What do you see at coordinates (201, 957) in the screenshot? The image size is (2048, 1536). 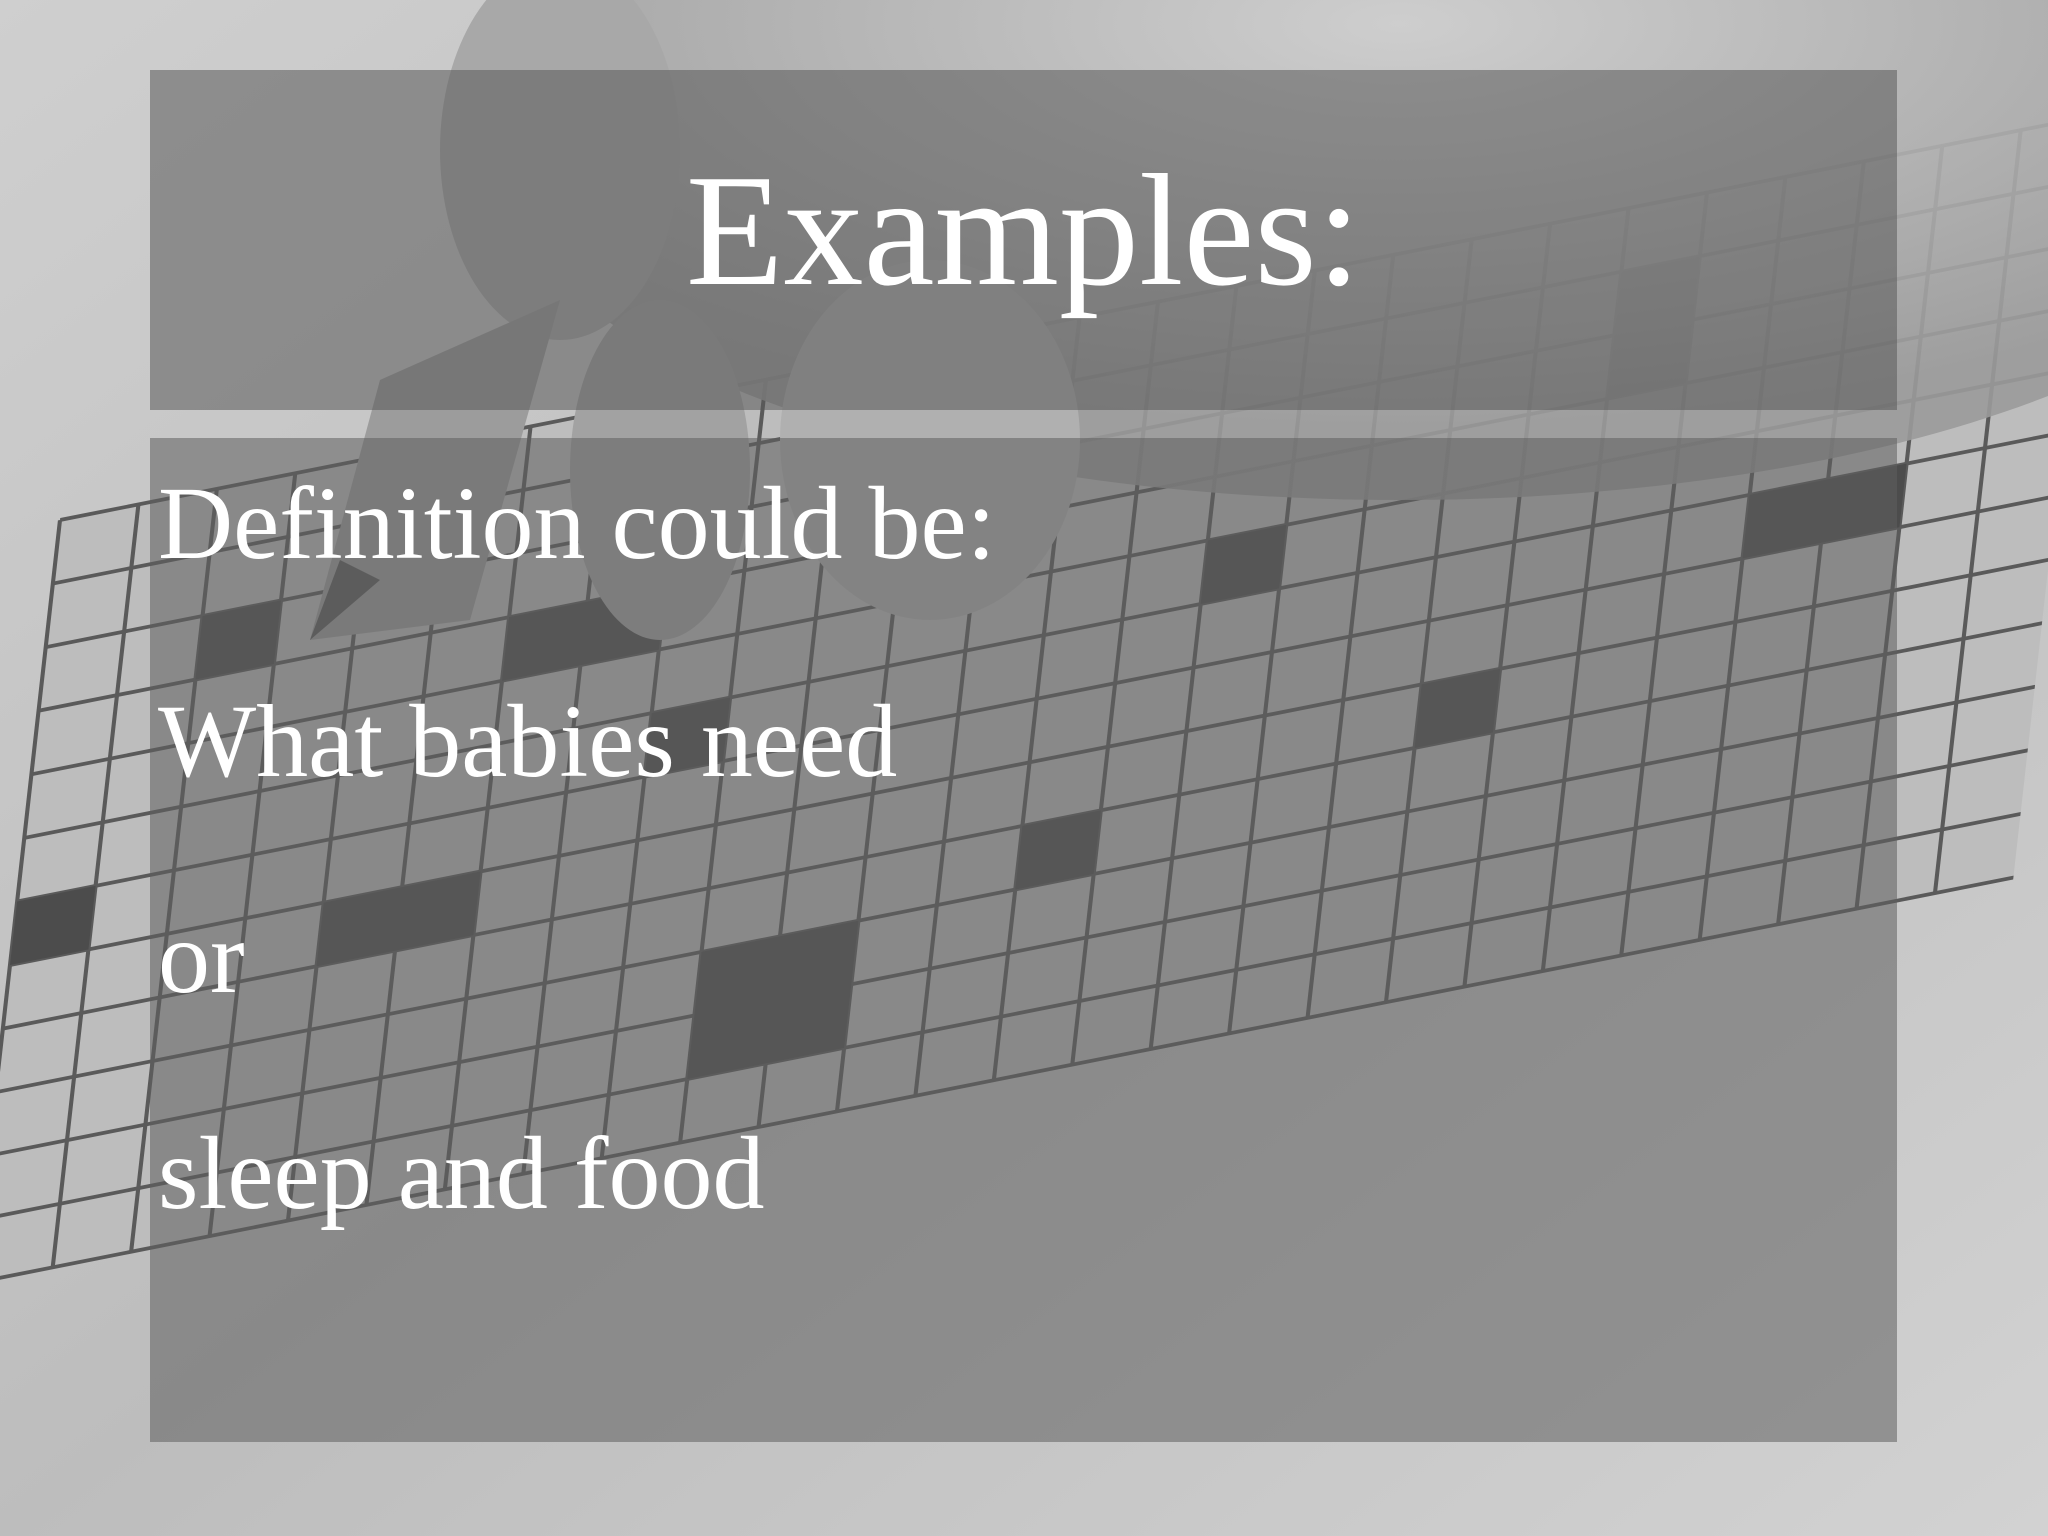 I see `connector-line: or` at bounding box center [201, 957].